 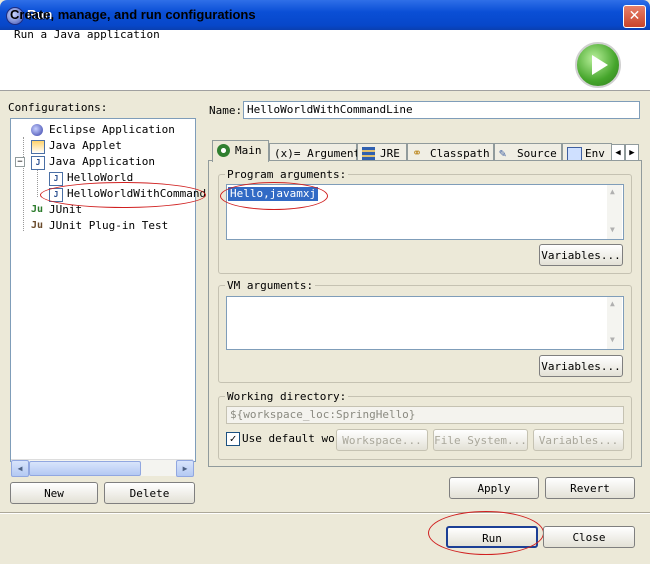 What do you see at coordinates (425, 323) in the screenshot?
I see `vm-arguments-textarea: ▲ ▼` at bounding box center [425, 323].